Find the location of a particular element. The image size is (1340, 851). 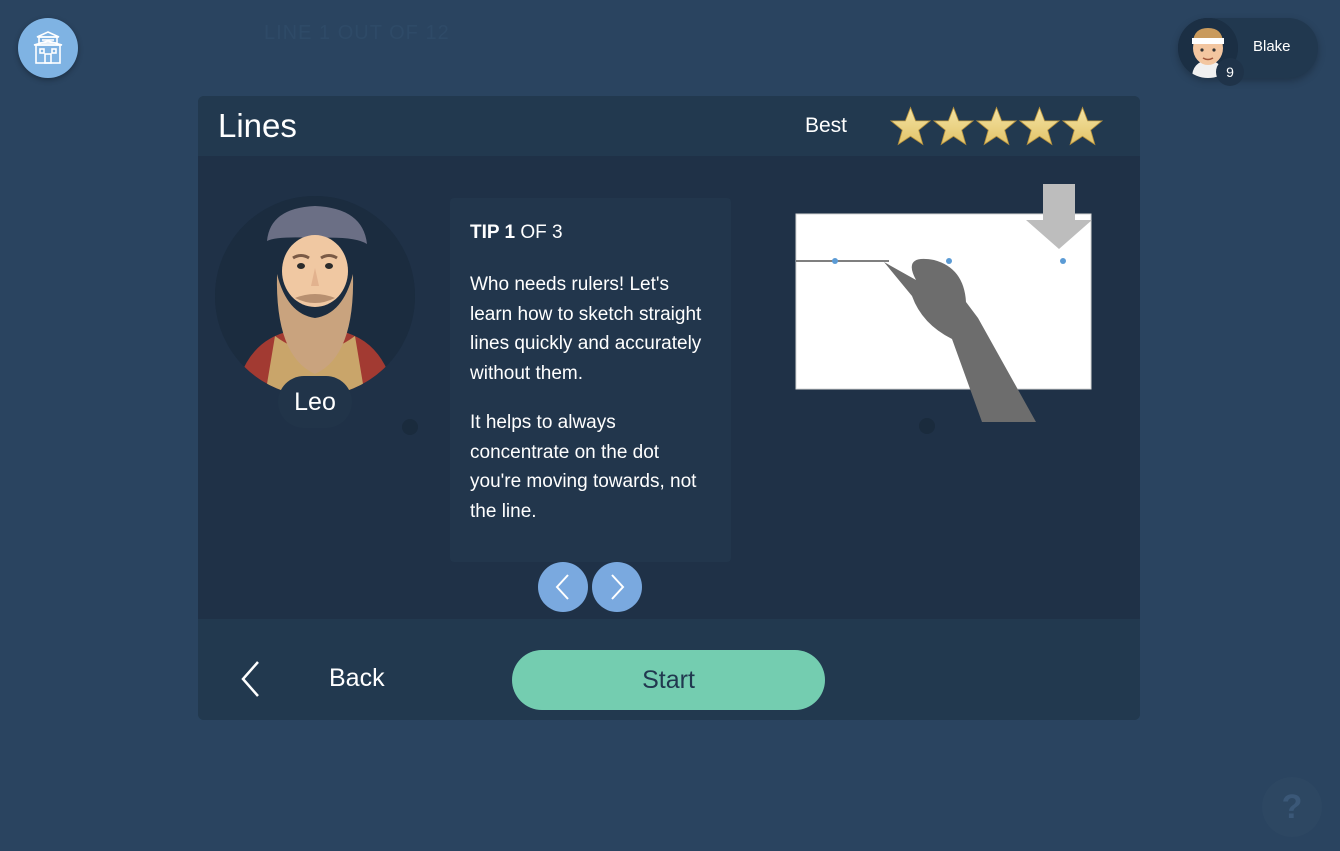

building-icon is located at coordinates (48, 47).